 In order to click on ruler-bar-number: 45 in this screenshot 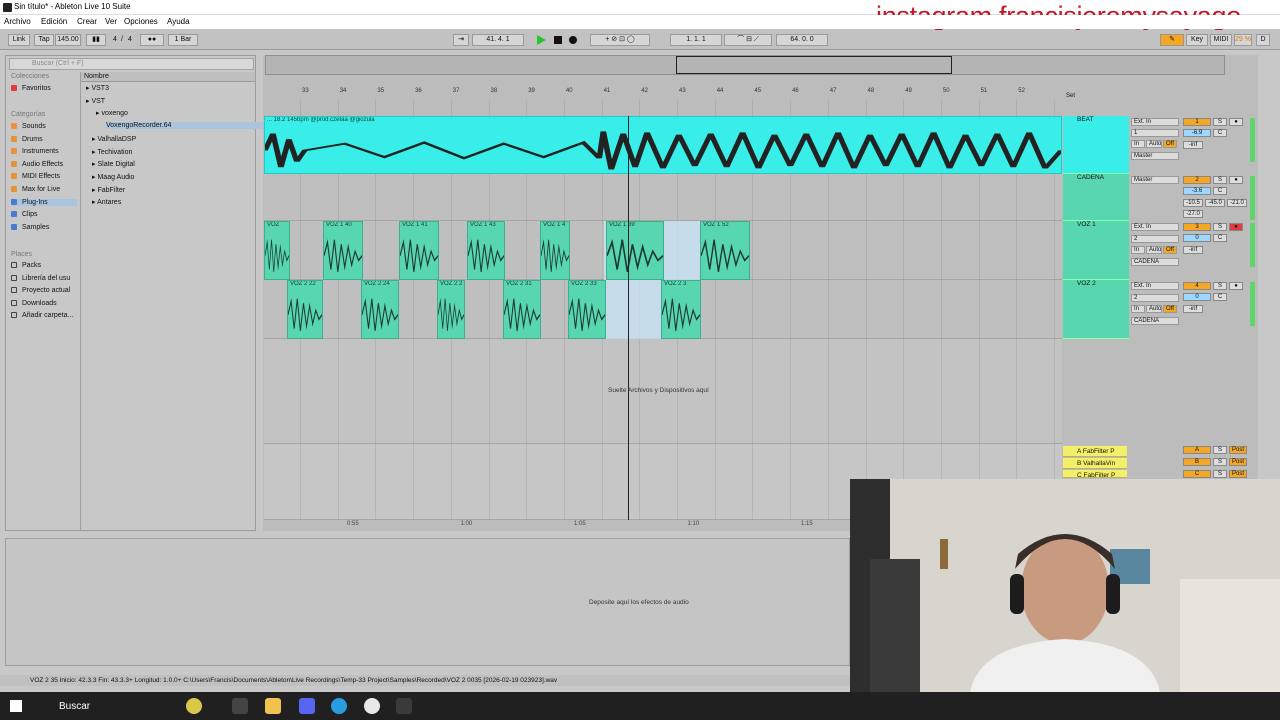, I will do `click(757, 91)`.